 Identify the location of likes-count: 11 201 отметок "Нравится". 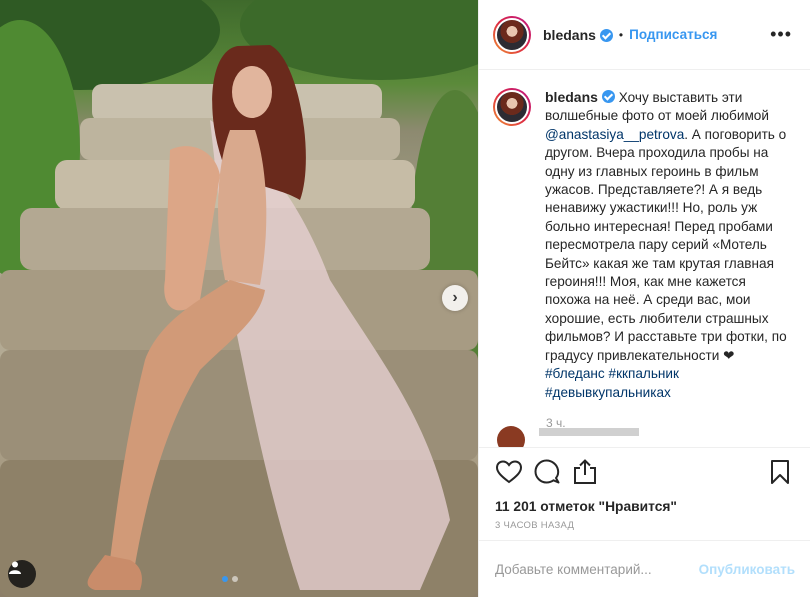
(644, 507).